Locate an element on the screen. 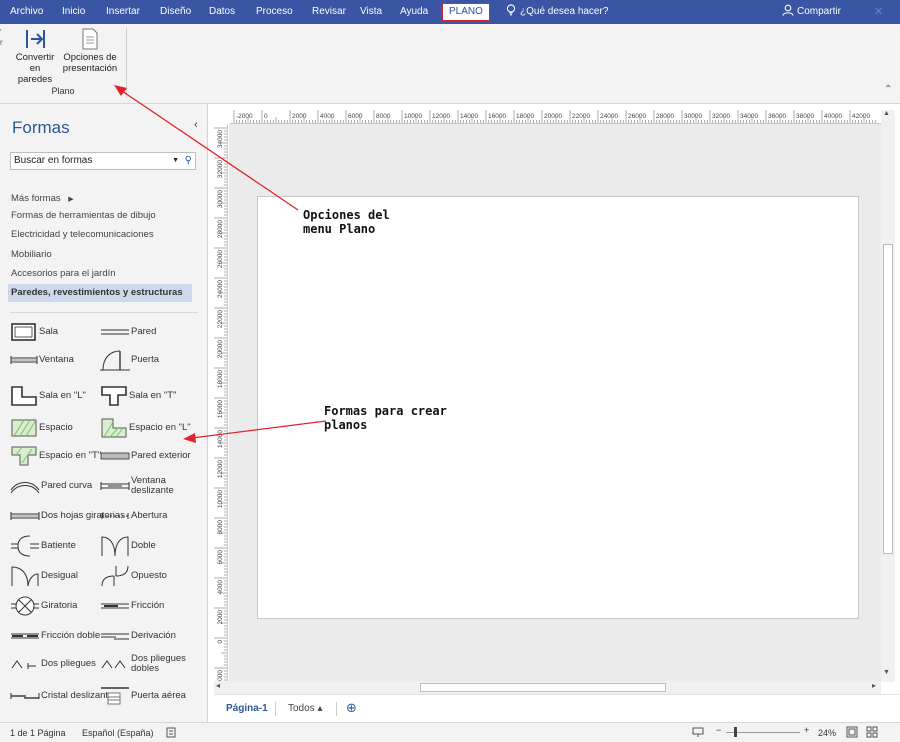 The image size is (900, 742). shape-puerta-aerea: Puerta aérea is located at coordinates (143, 696).